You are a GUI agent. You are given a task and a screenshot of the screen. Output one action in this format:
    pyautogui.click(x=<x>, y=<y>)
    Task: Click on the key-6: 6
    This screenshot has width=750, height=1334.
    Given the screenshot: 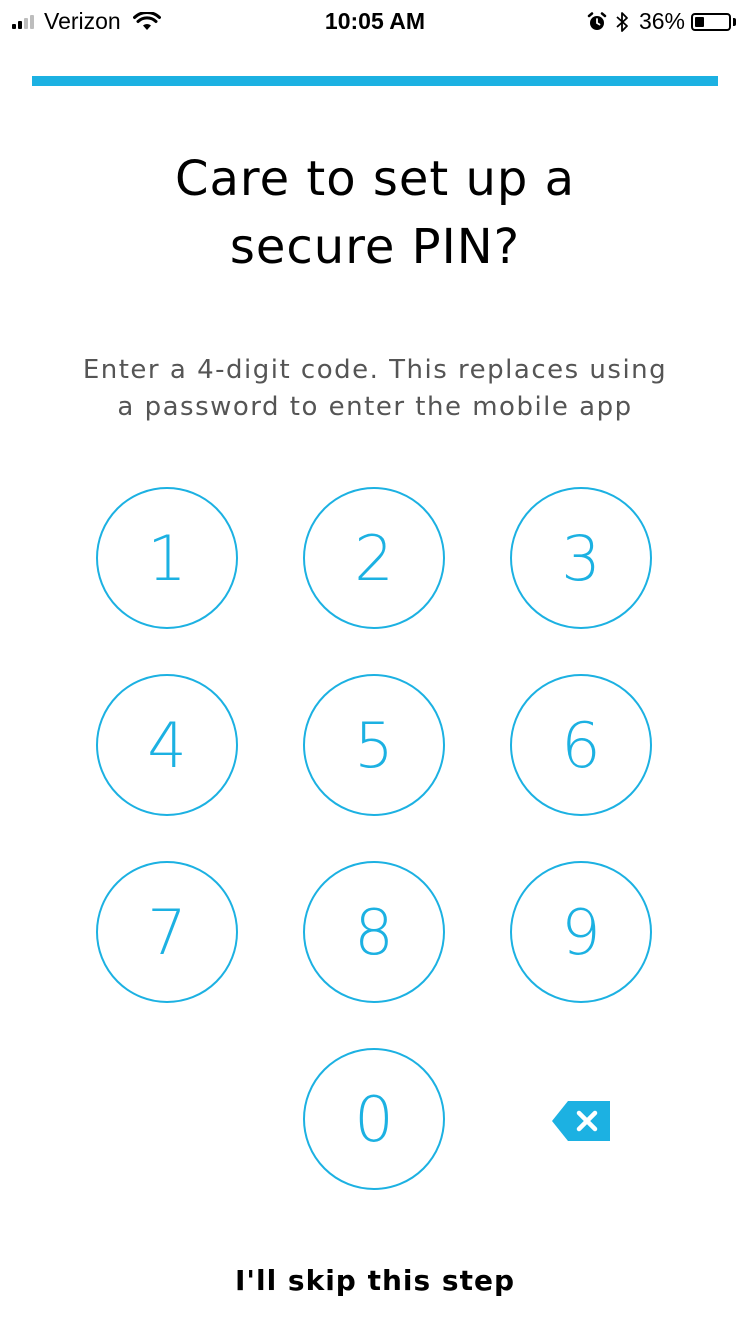 What is the action you would take?
    pyautogui.click(x=581, y=745)
    